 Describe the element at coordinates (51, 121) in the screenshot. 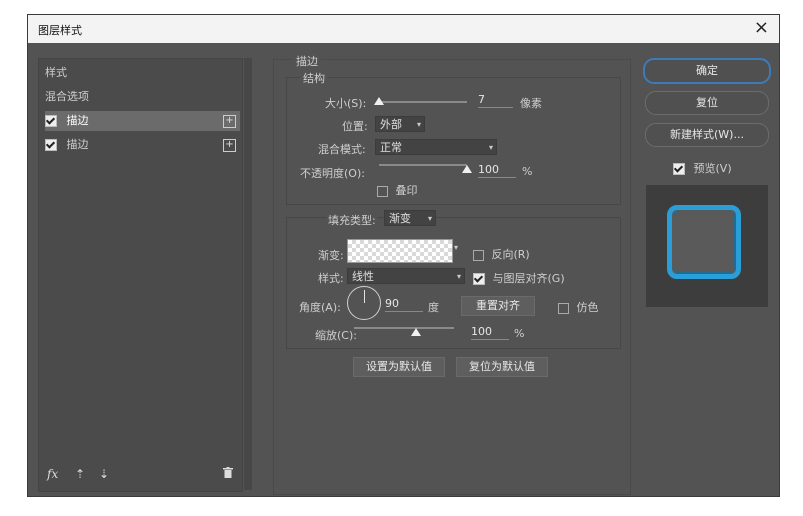

I see `stroke-1-checkbox` at that location.